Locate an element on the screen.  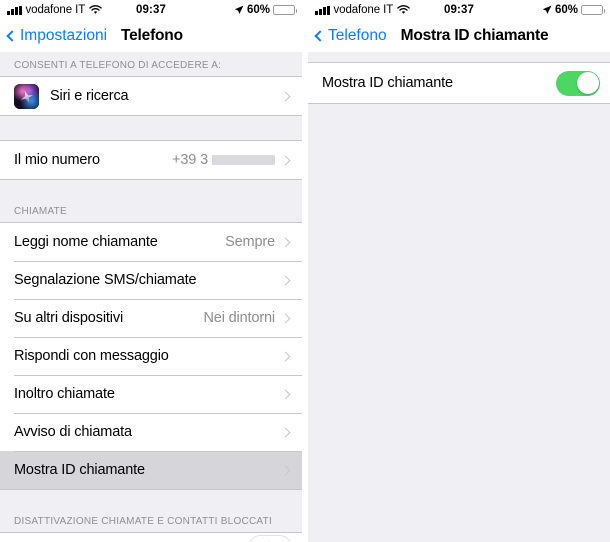
settings-row-leggi-nome-chiamante: Leggi nome chiamante Sempre is located at coordinates (151, 242).